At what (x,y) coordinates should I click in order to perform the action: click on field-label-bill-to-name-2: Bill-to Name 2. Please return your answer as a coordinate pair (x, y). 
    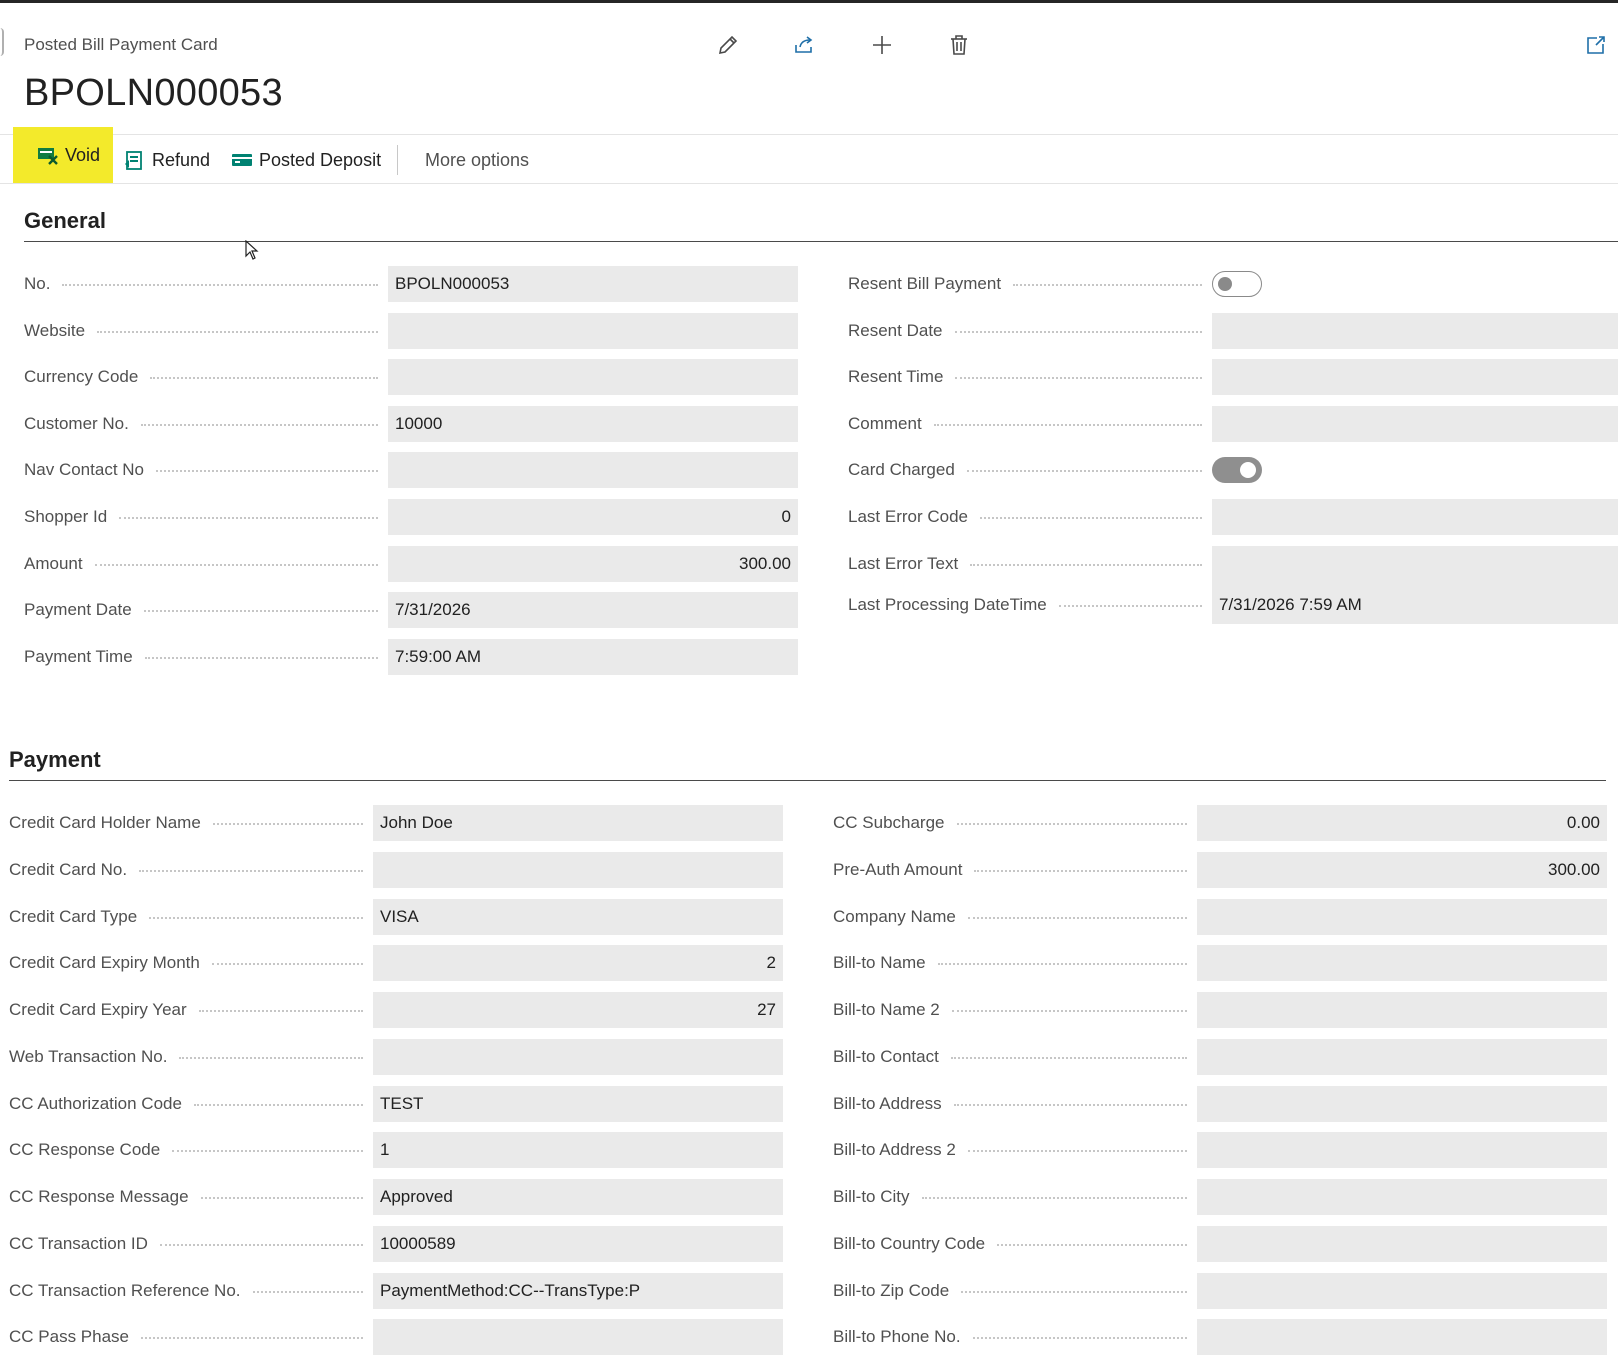
    Looking at the image, I should click on (886, 1009).